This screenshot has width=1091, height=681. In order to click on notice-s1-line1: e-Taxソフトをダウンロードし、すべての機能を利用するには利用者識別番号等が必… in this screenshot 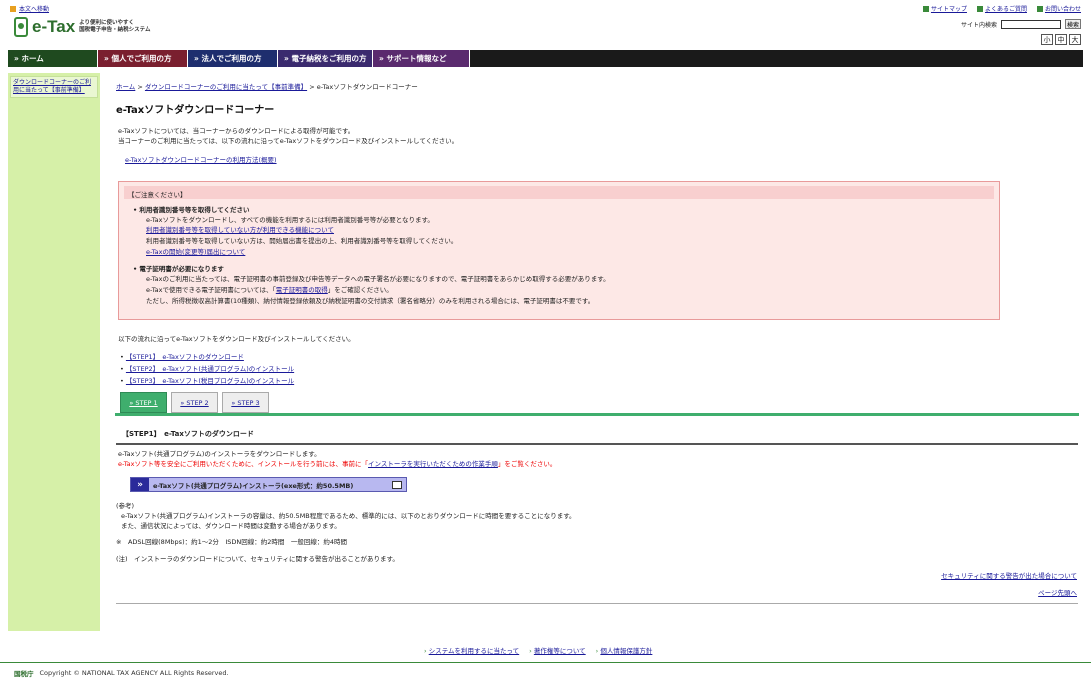, I will do `click(290, 220)`.